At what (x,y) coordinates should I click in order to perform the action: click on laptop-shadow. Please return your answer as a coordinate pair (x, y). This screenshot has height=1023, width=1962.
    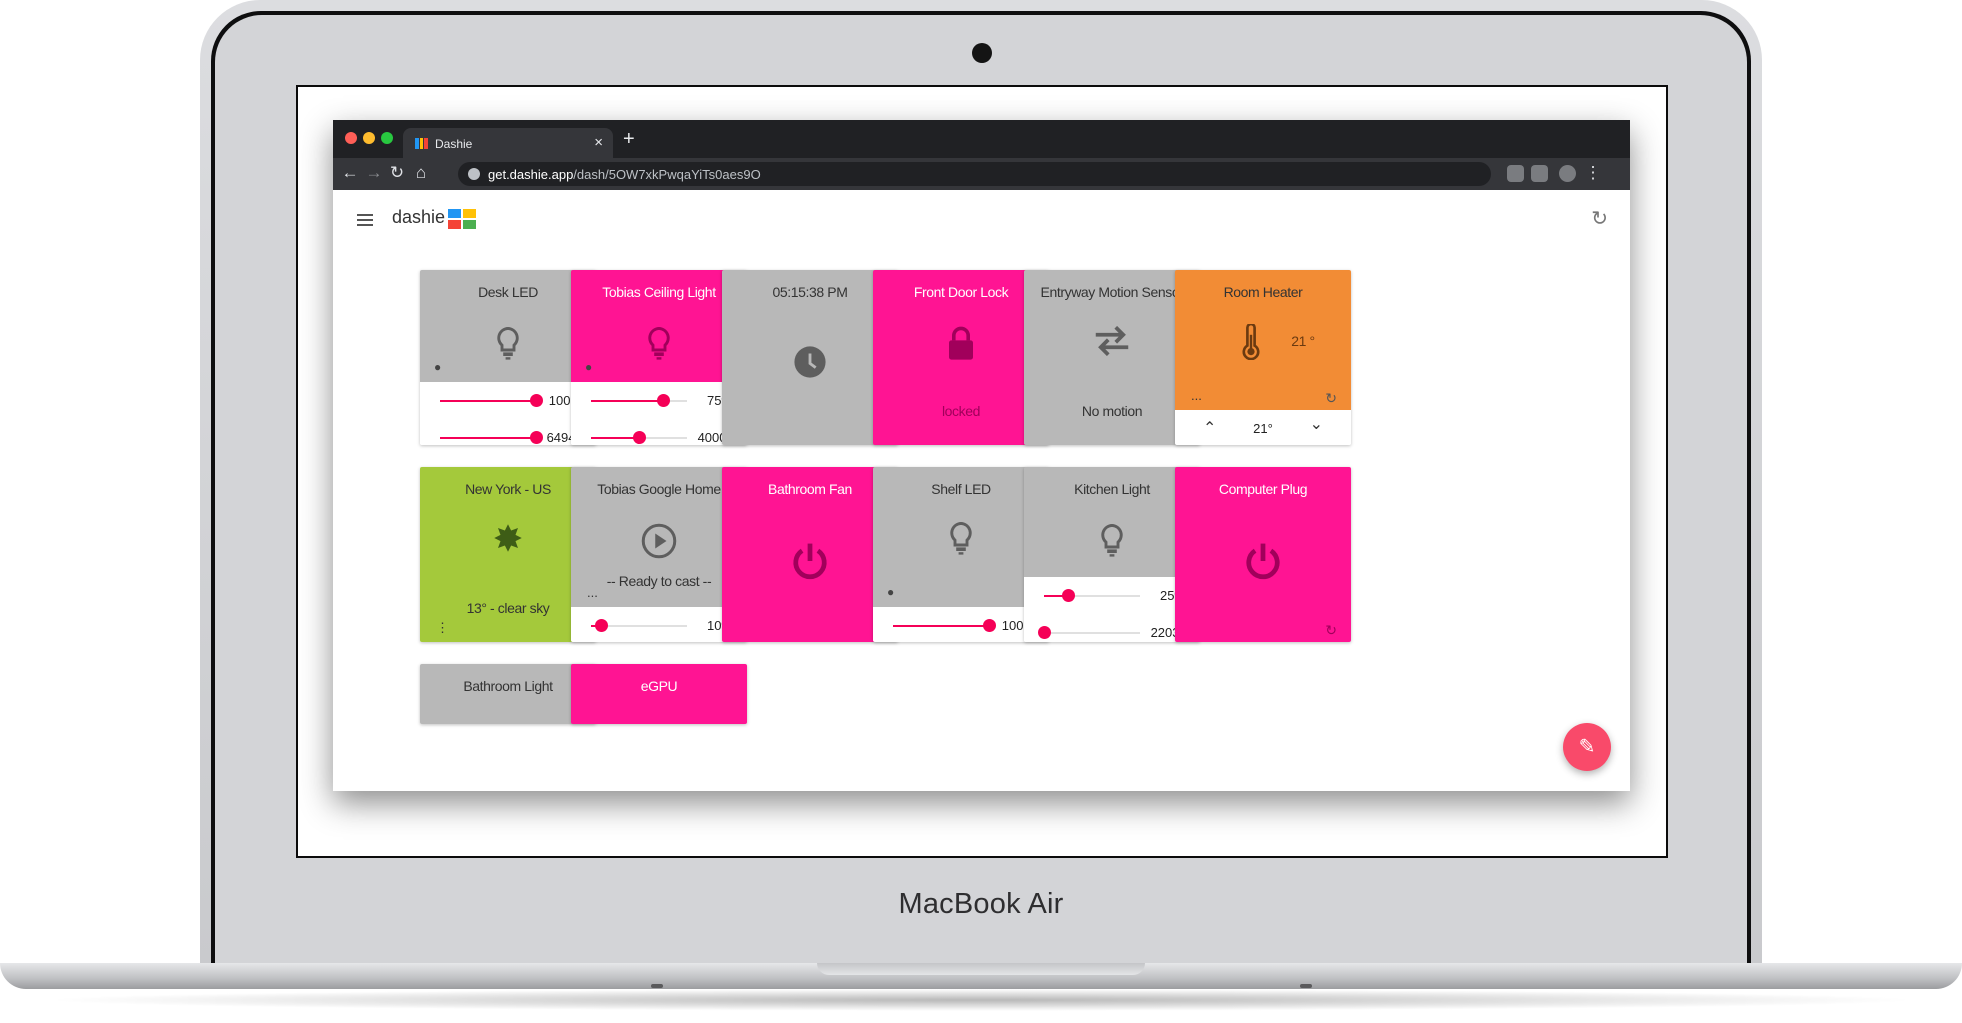
    Looking at the image, I should click on (981, 1000).